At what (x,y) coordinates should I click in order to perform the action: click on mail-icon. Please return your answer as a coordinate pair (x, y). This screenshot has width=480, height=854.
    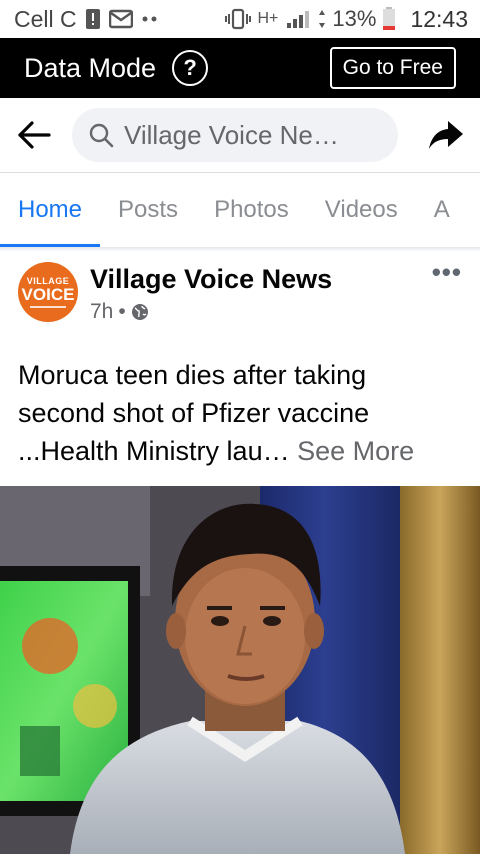
    Looking at the image, I should click on (120, 19).